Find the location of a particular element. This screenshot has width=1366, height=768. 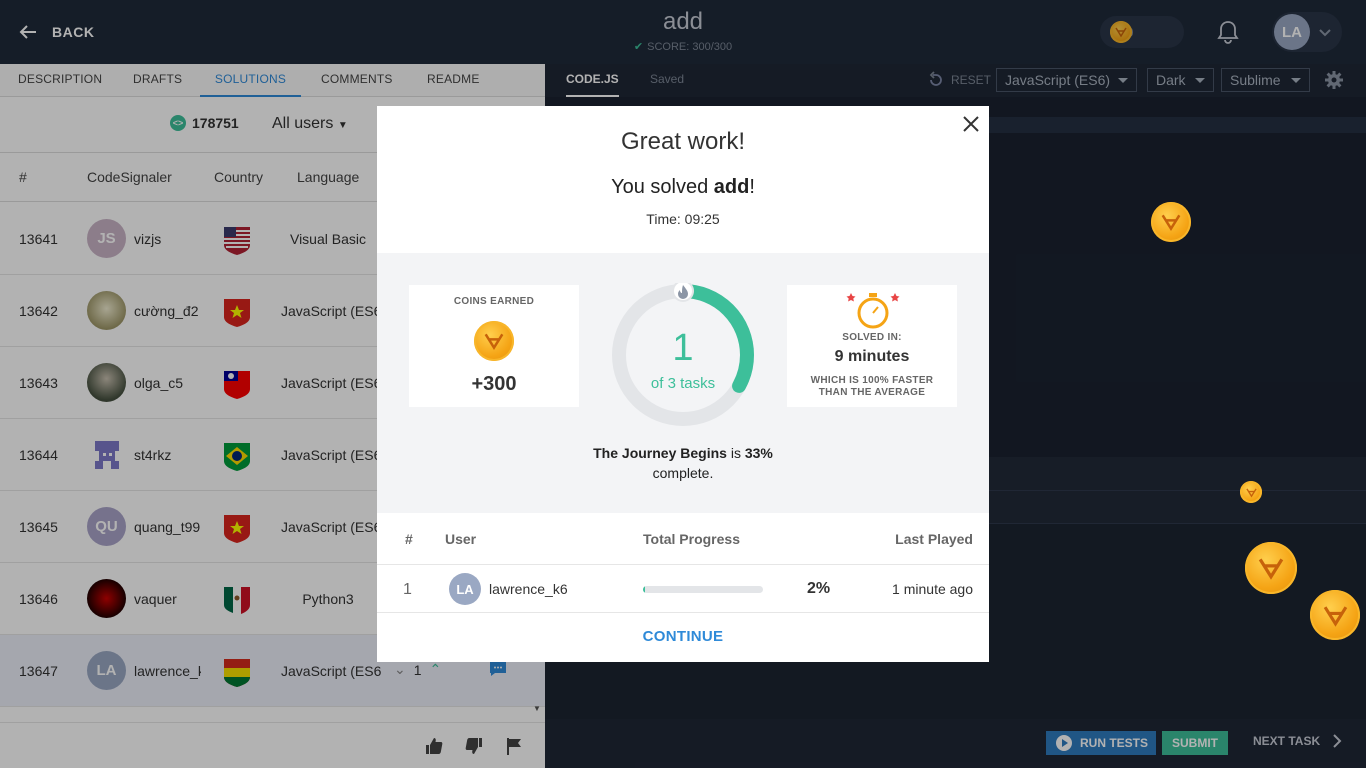

lb-col-user: User is located at coordinates (461, 539).